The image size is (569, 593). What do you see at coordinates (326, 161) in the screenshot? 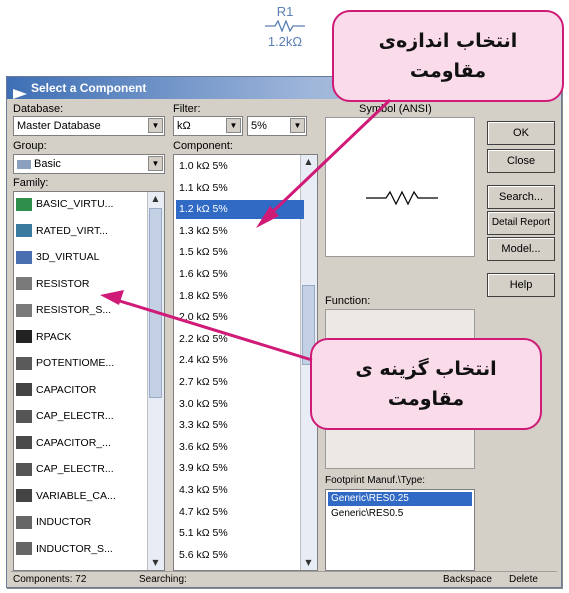
I see `arrow-to-component` at bounding box center [326, 161].